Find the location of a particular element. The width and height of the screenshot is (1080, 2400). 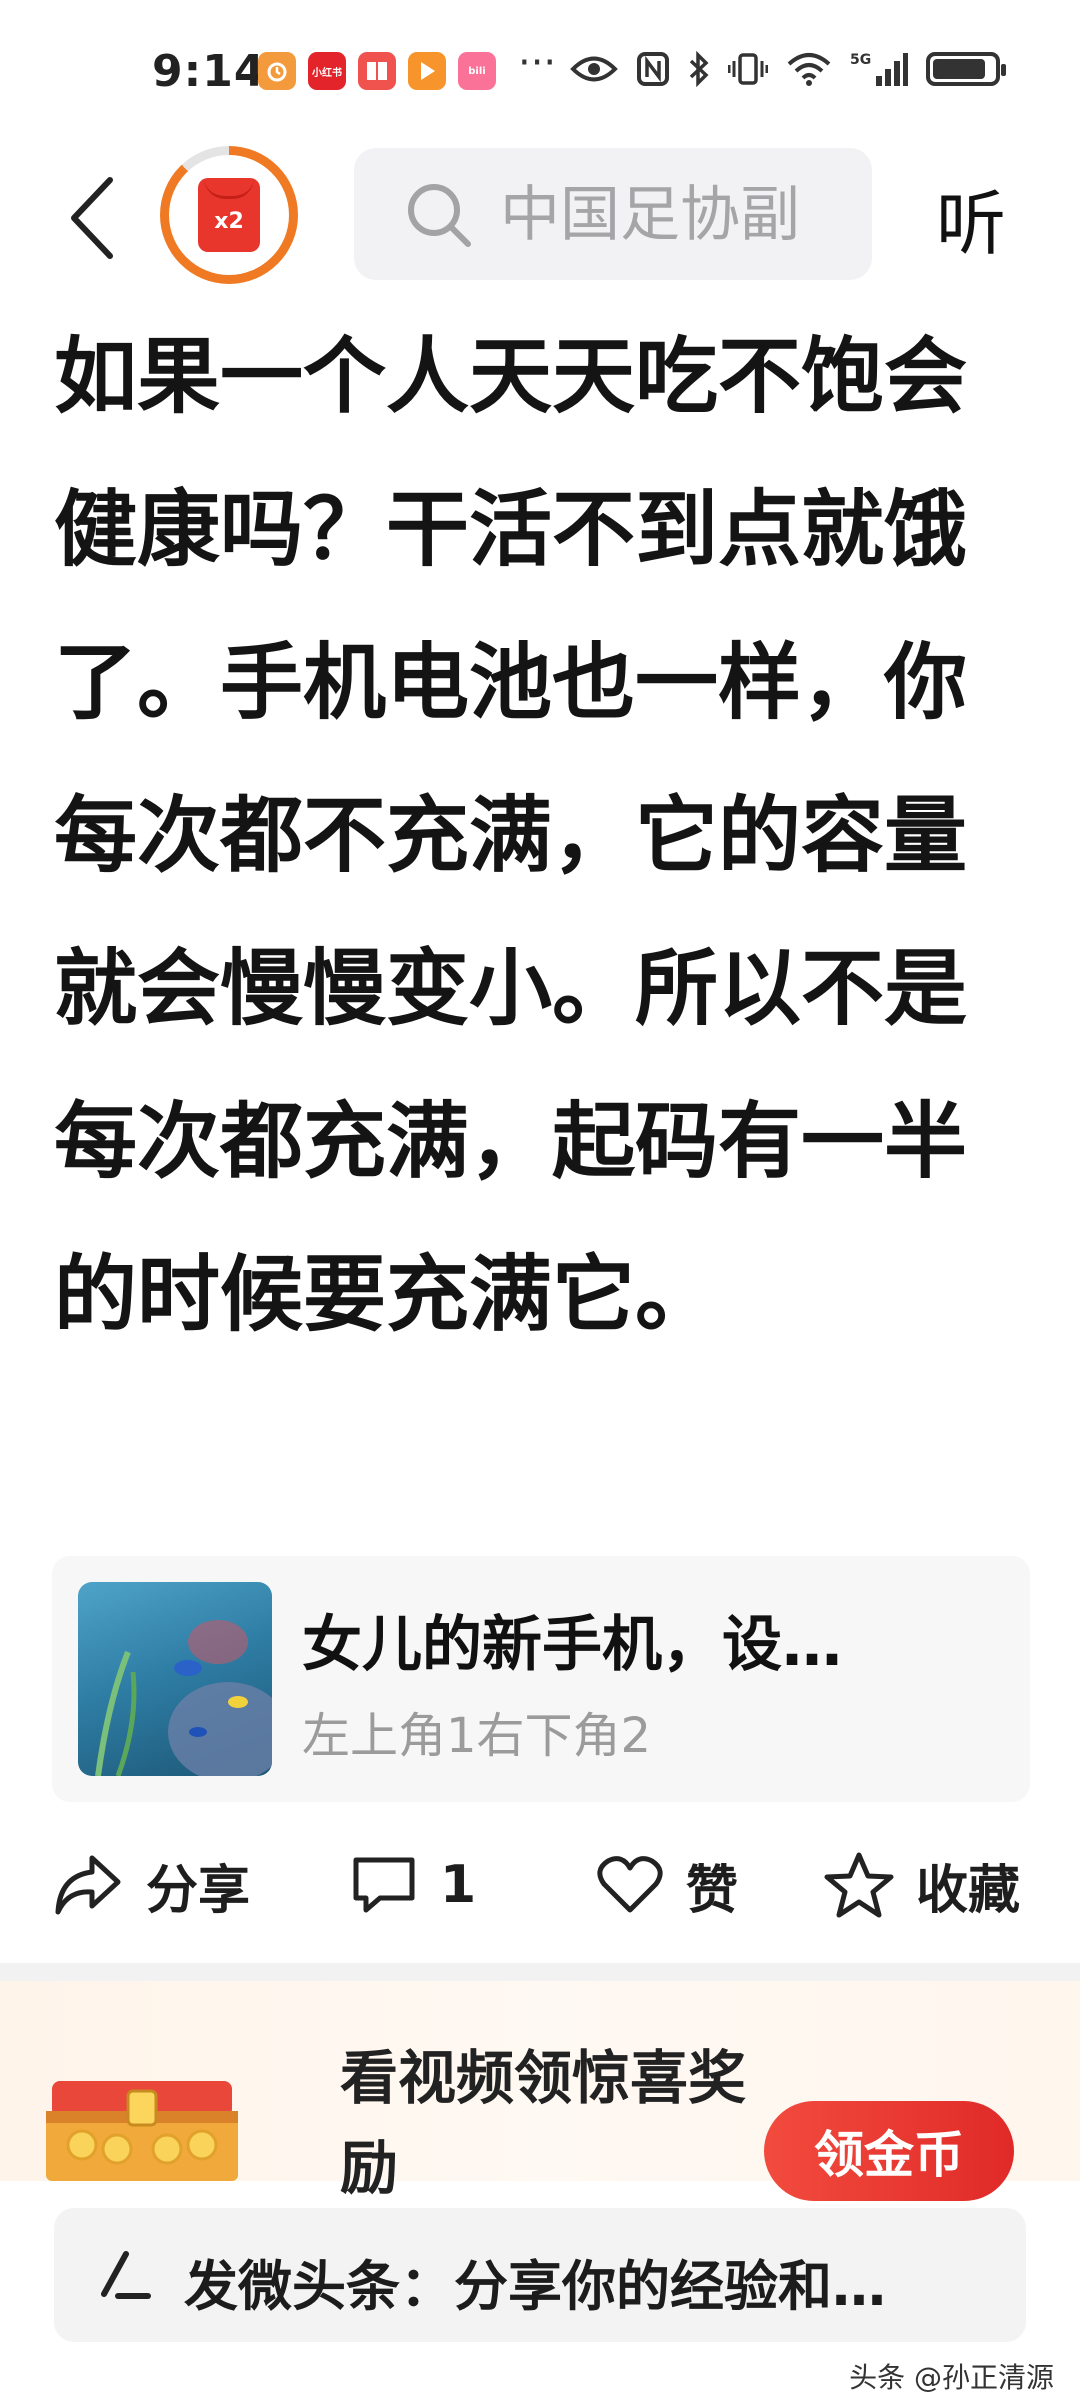

red-packet-icon: x2 is located at coordinates (229, 215).